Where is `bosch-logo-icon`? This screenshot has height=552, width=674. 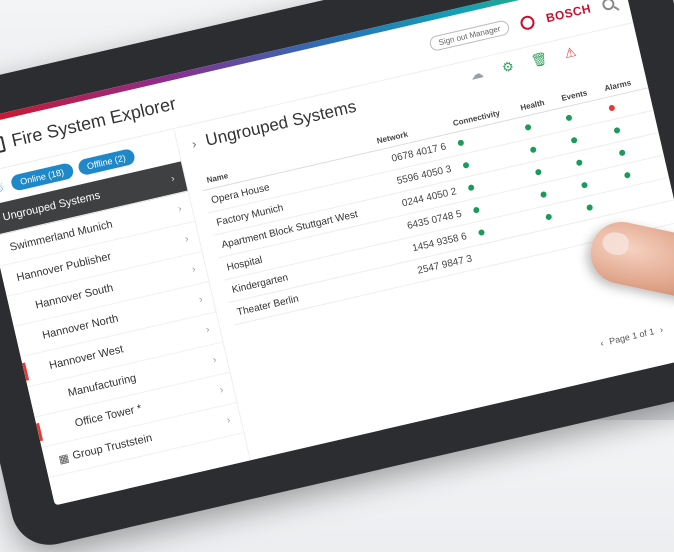 bosch-logo-icon is located at coordinates (527, 22).